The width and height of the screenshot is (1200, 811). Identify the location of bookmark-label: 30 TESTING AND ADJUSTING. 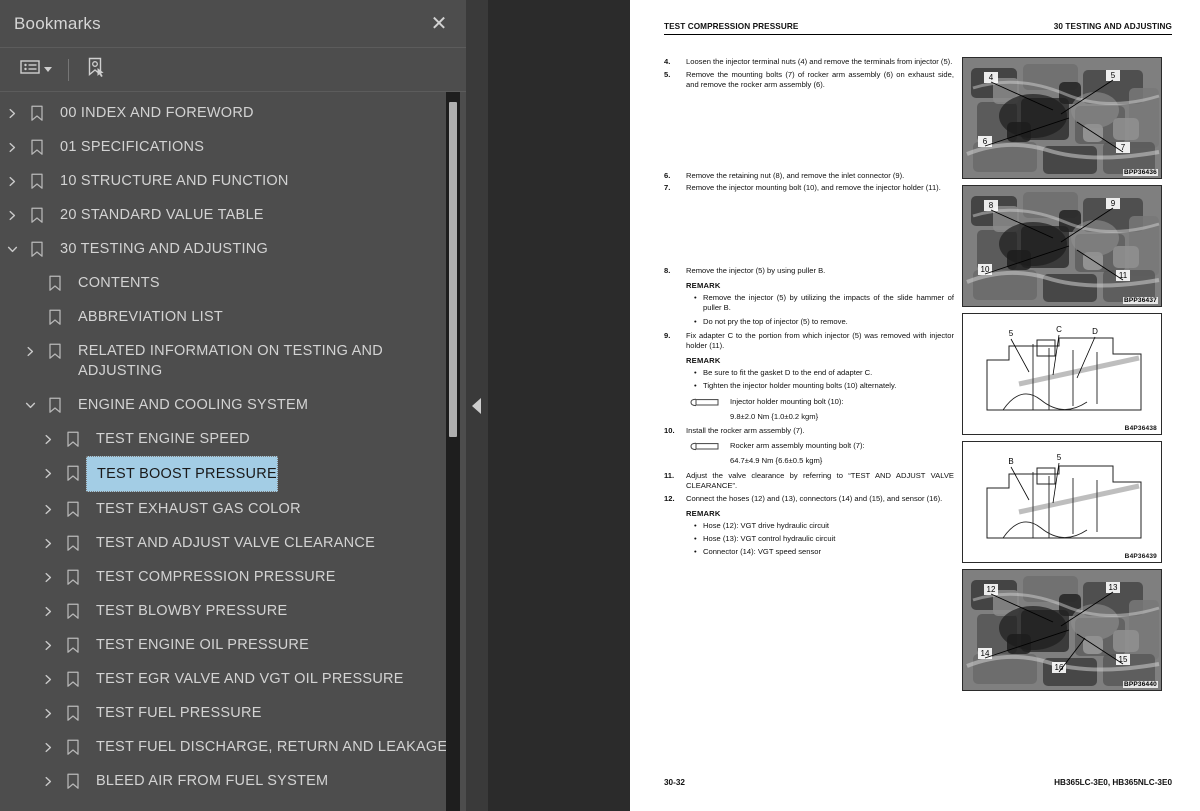
(164, 249).